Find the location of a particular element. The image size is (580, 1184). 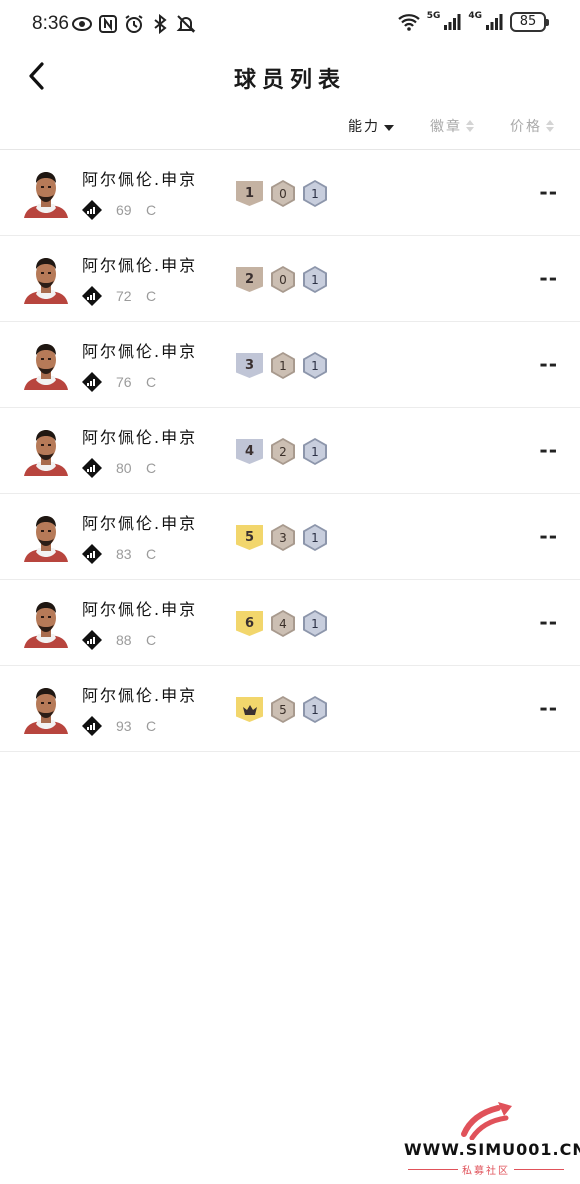

player-rating: 88 is located at coordinates (124, 640).